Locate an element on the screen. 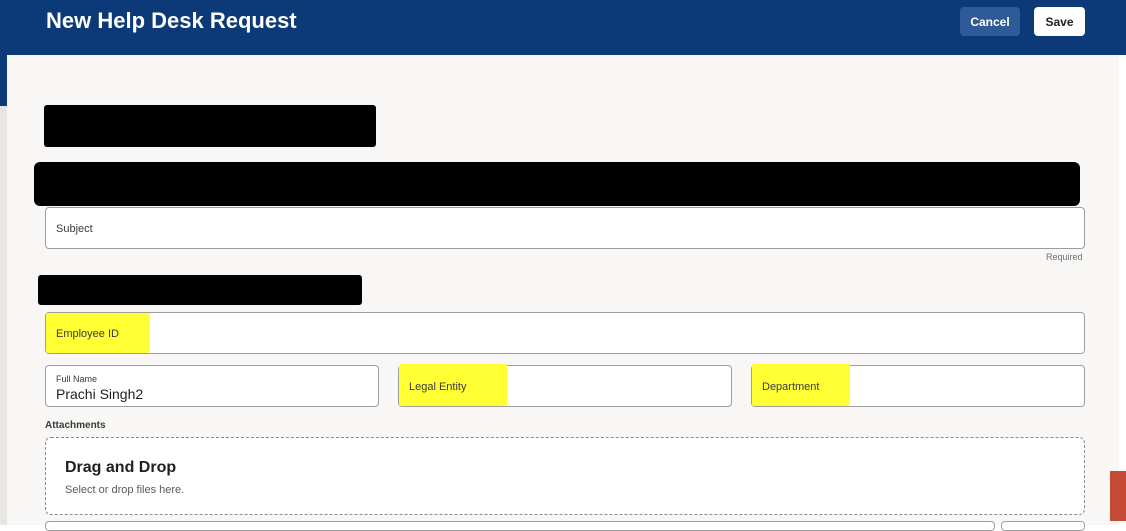 The image size is (1126, 531). full-name-label: Full Name is located at coordinates (77, 379).